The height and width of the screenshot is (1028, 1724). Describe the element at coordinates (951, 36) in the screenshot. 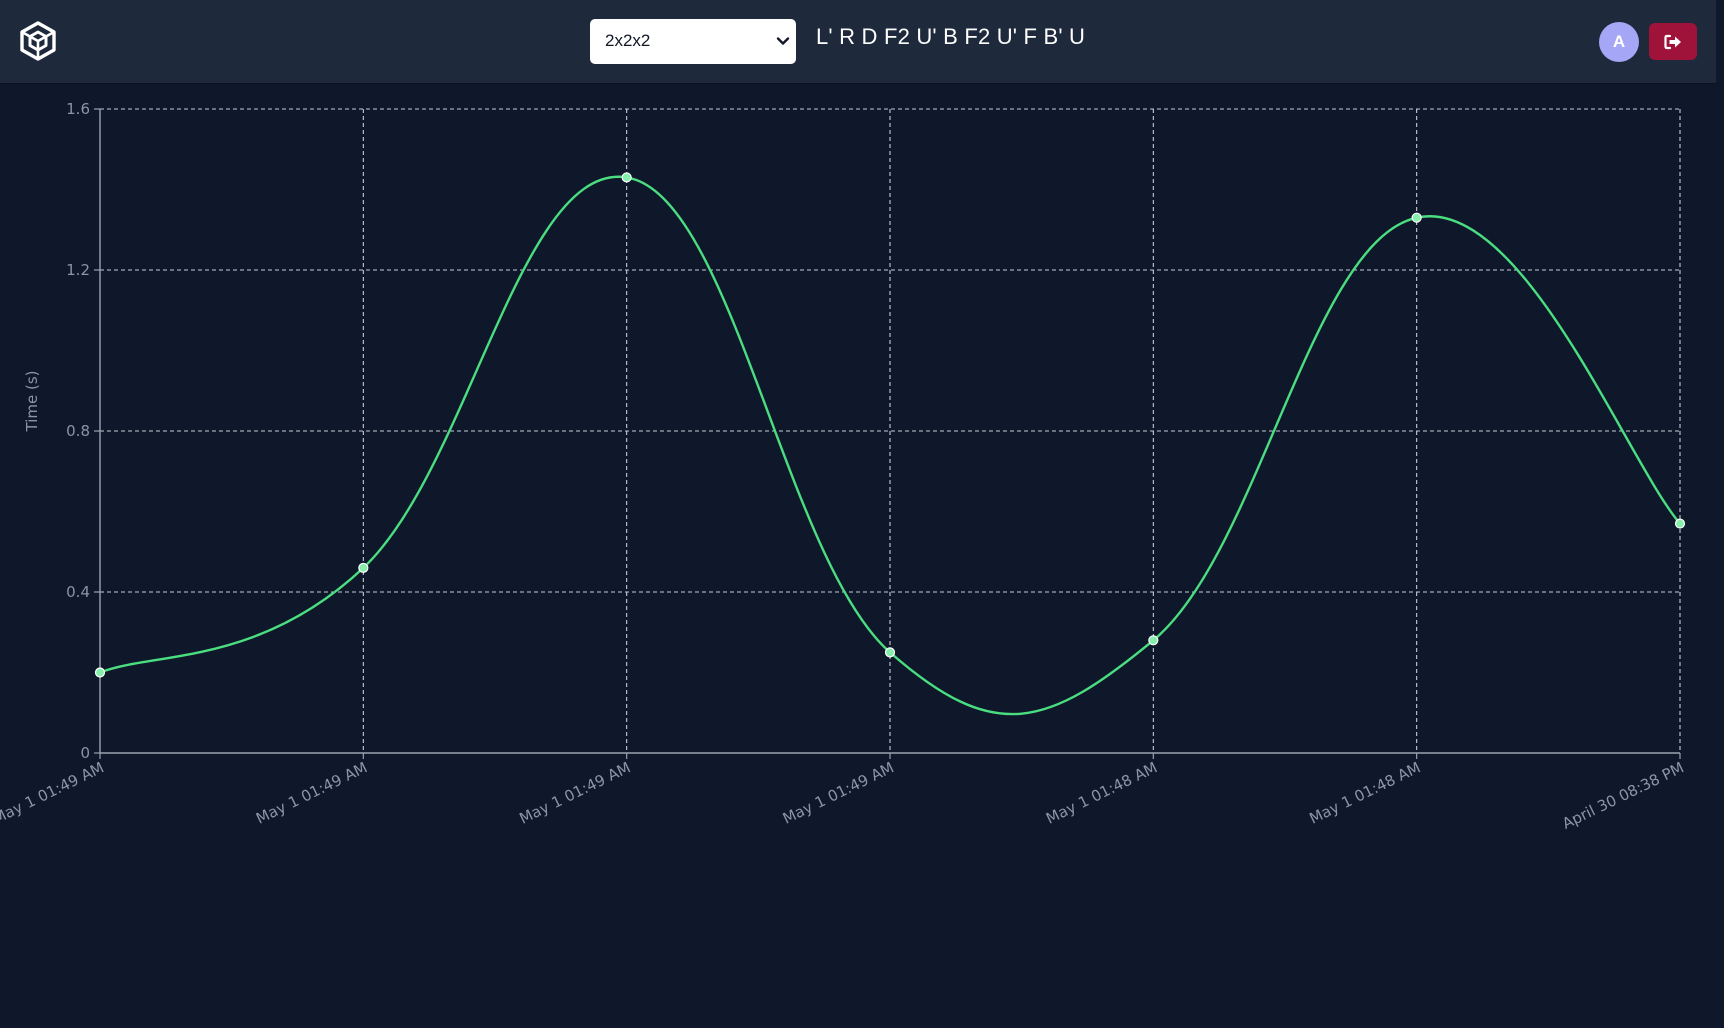

I see `scramble-text: L' R D F2 U' B F2 U' F B' U` at that location.